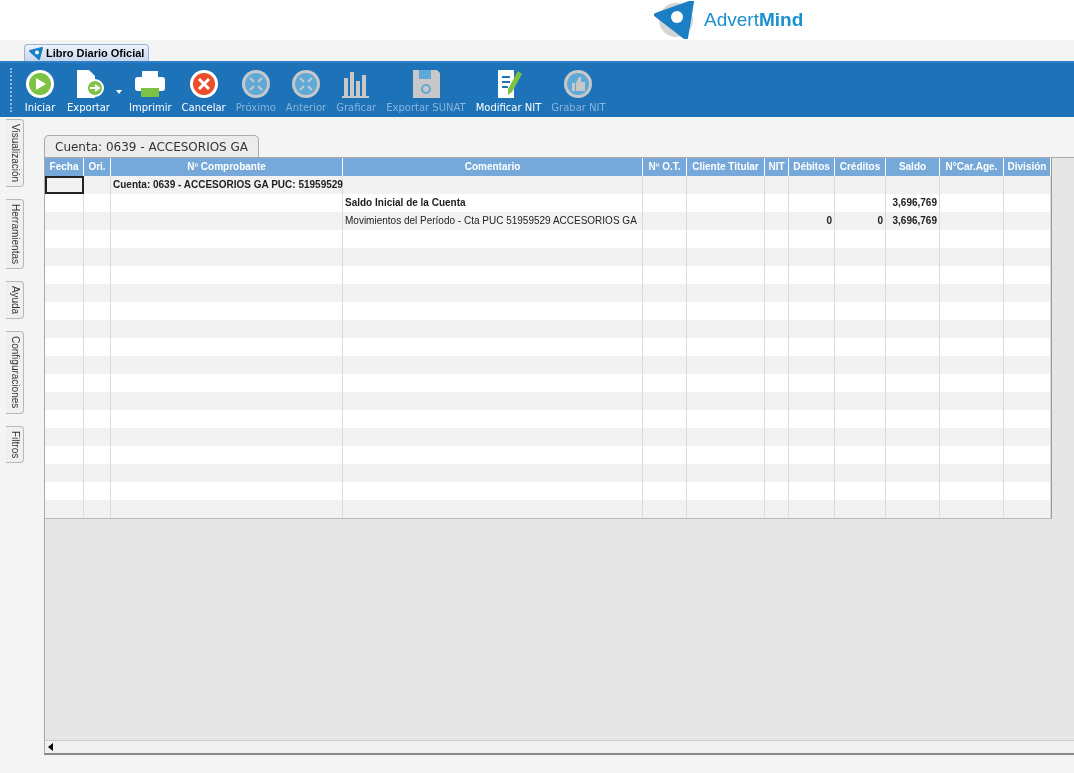 This screenshot has width=1074, height=773. What do you see at coordinates (51, 747) in the screenshot?
I see `scroll-left-icon` at bounding box center [51, 747].